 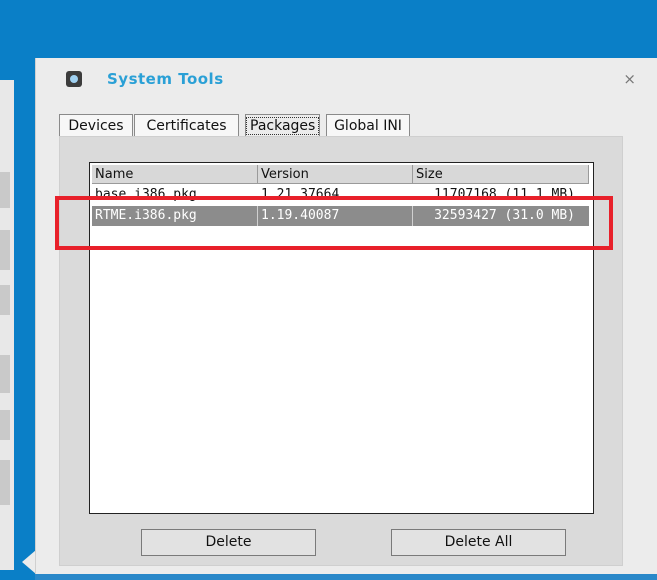 I want to click on tab-devices: Devices, so click(x=96, y=125).